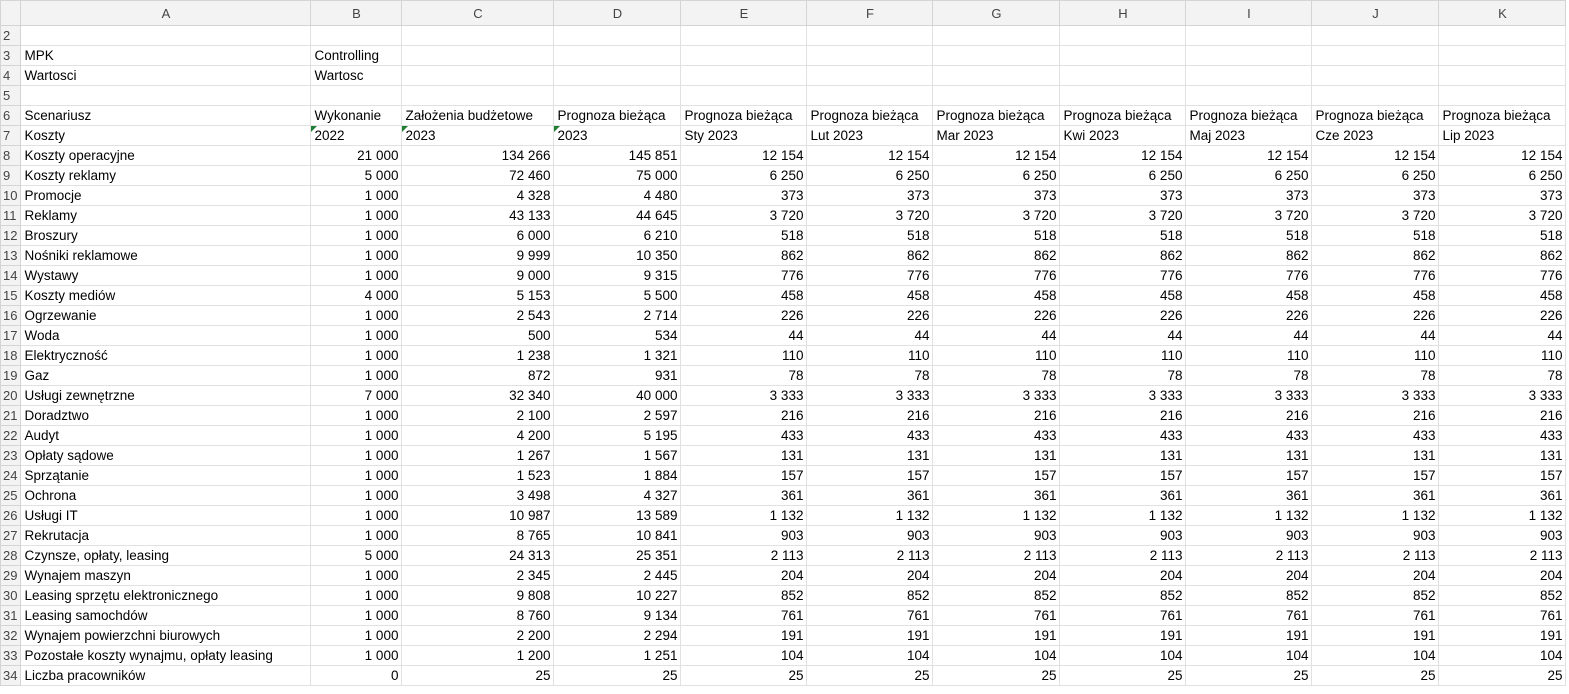 Image resolution: width=1569 pixels, height=694 pixels. I want to click on cell-h10: 373, so click(1123, 195).